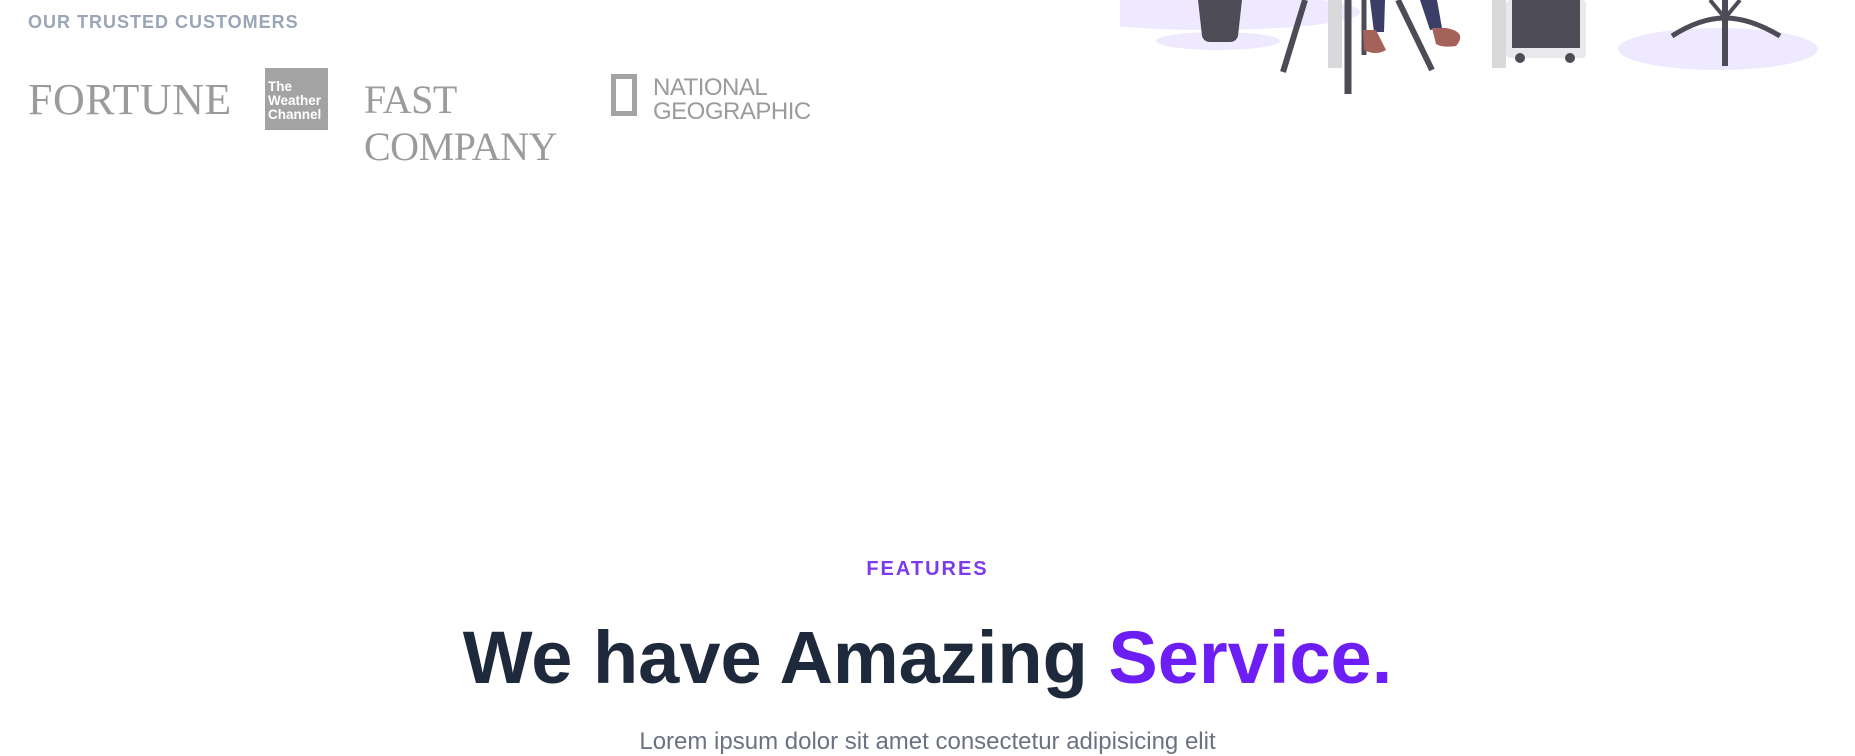  Describe the element at coordinates (460, 123) in the screenshot. I see `fast-company-logo: FAST COMPANY` at that location.